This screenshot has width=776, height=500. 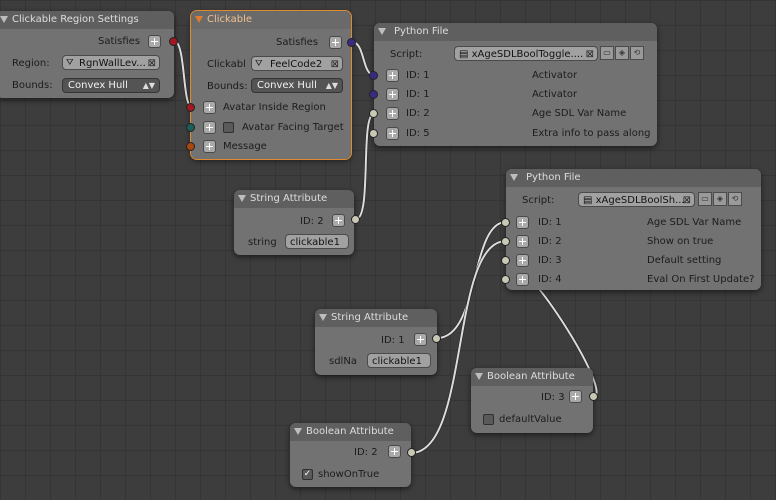 What do you see at coordinates (190, 127) in the screenshot?
I see `avatar-facing-input-socket` at bounding box center [190, 127].